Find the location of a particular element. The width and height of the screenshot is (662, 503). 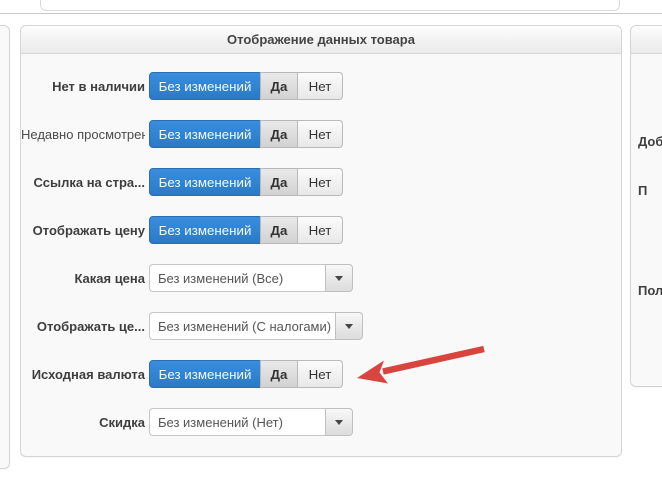

right-field-label: Доб is located at coordinates (650, 141).